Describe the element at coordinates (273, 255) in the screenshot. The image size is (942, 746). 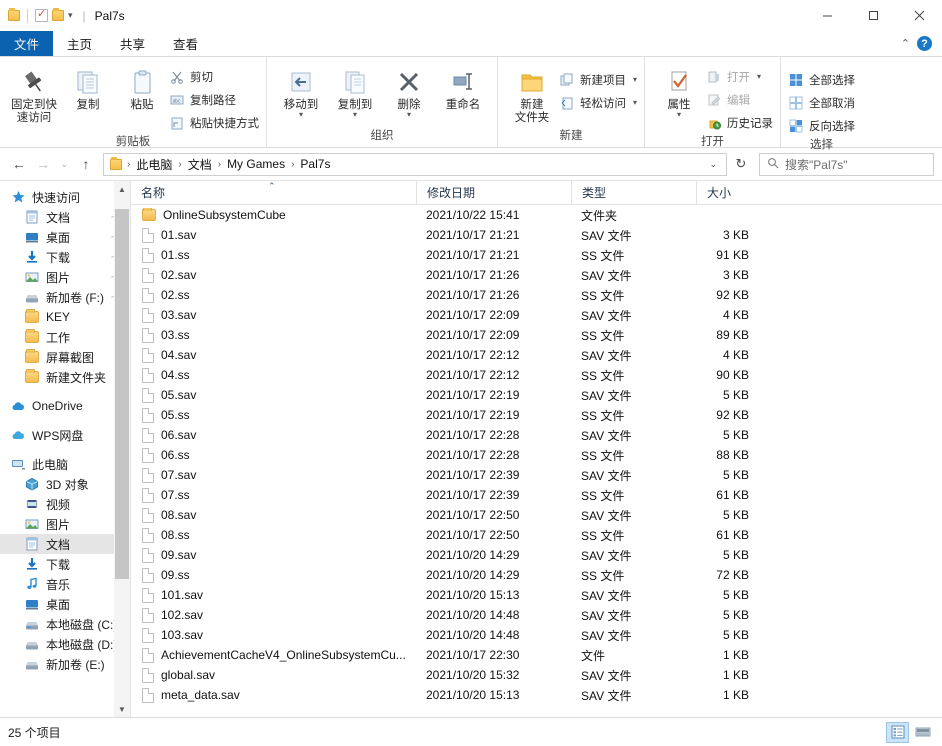
I see `file-name-cell: 01.ss` at that location.